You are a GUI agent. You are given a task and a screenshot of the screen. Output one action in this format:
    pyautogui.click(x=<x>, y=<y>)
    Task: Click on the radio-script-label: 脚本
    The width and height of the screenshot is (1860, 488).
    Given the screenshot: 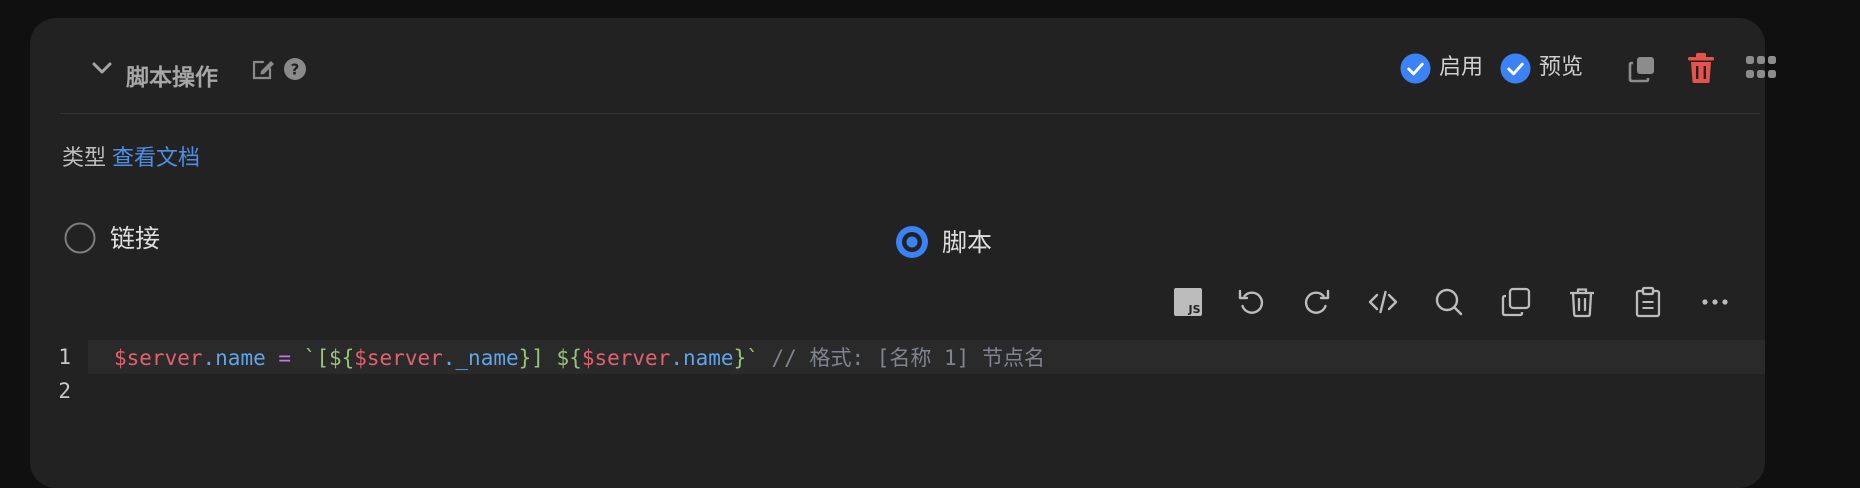 What is the action you would take?
    pyautogui.click(x=967, y=242)
    